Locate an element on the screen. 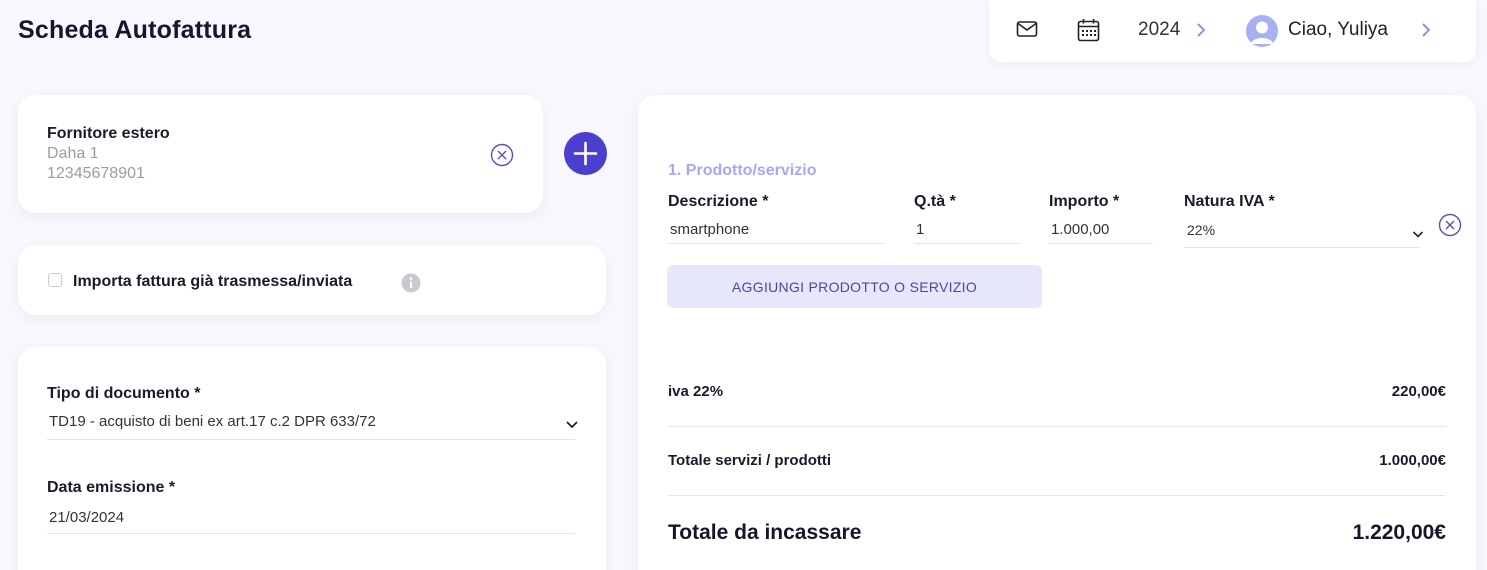  subtotal-value: 1.000,00€ is located at coordinates (1412, 460).